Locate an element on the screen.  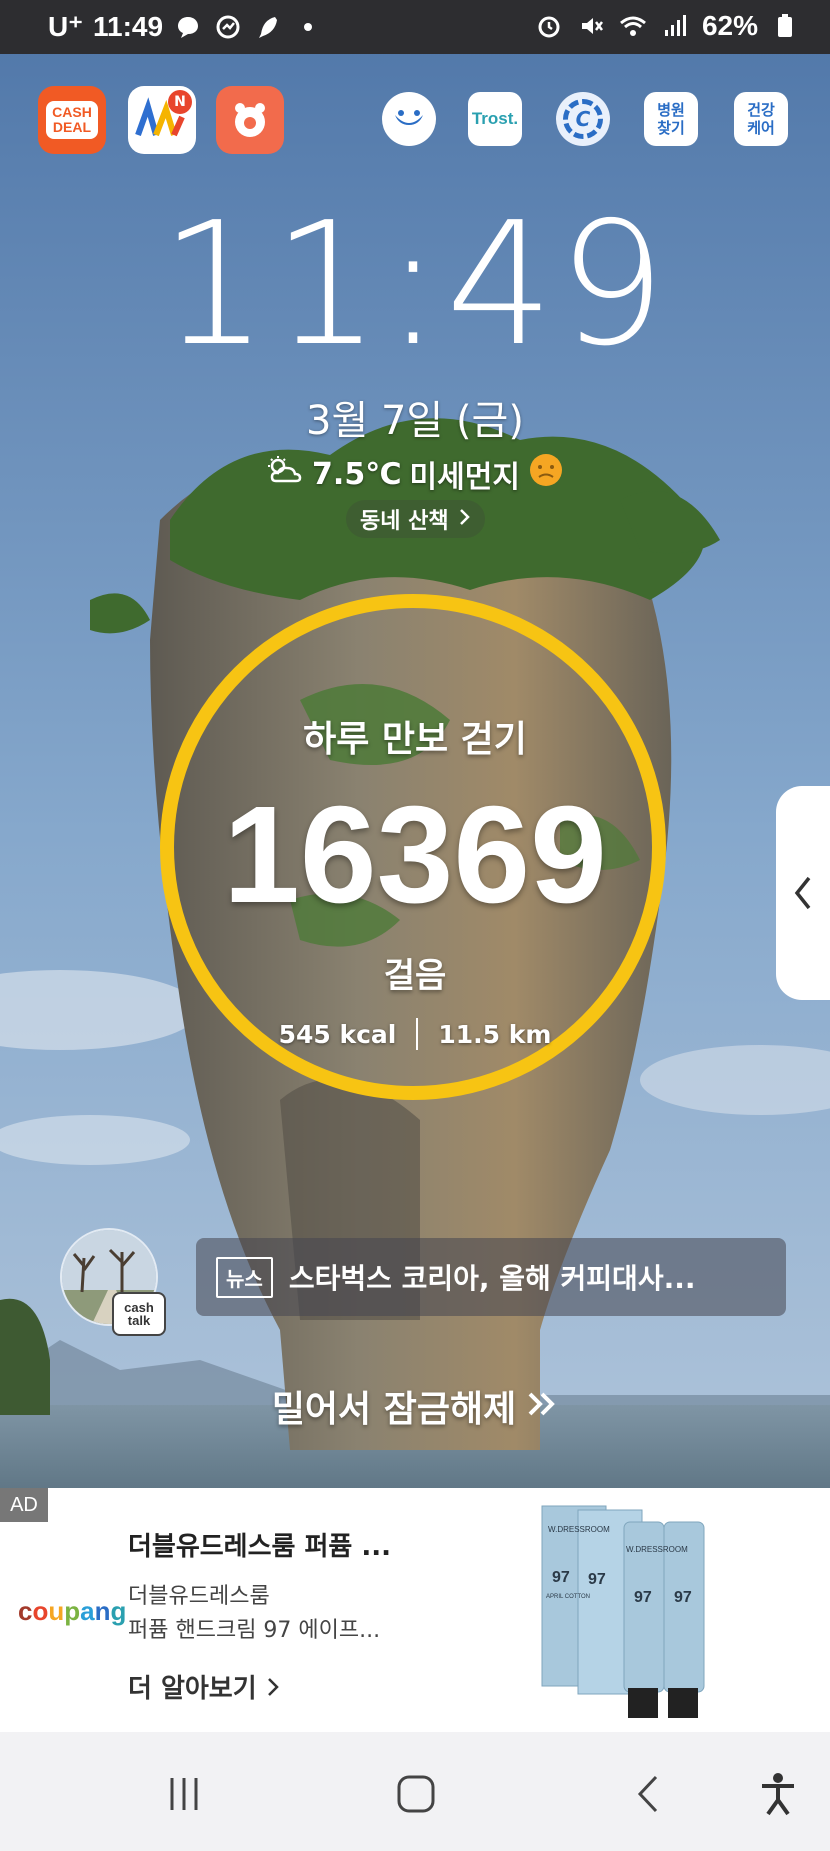
recents-icon is located at coordinates (184, 1794).